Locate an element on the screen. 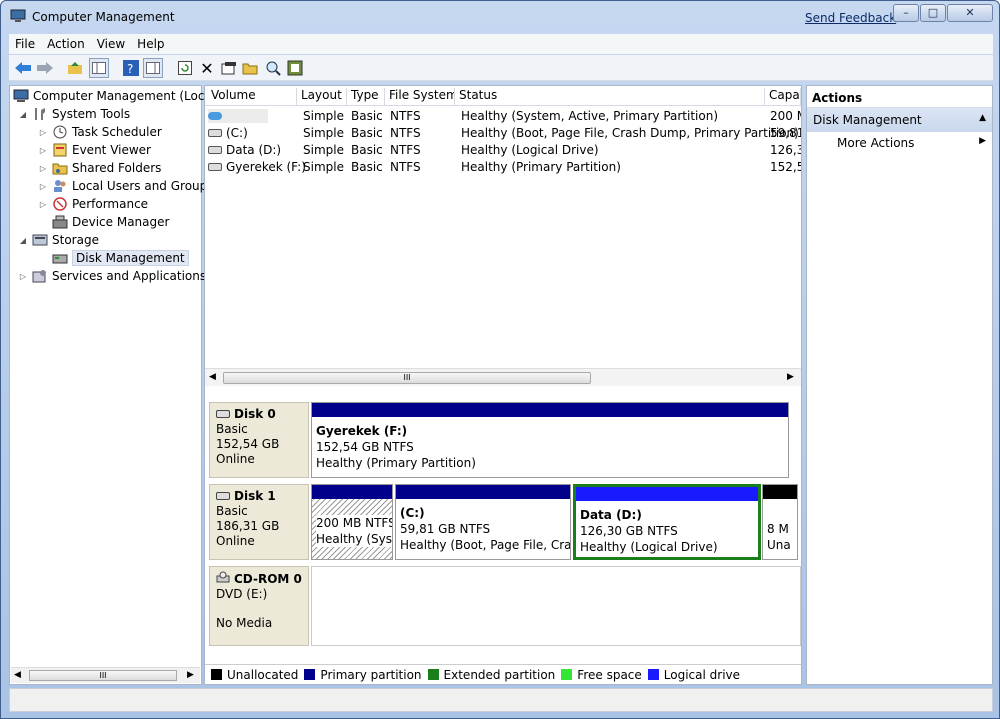 The image size is (1000, 719). tree-horizontal-scrollbar: ◀ III ▶ is located at coordinates (105, 675).